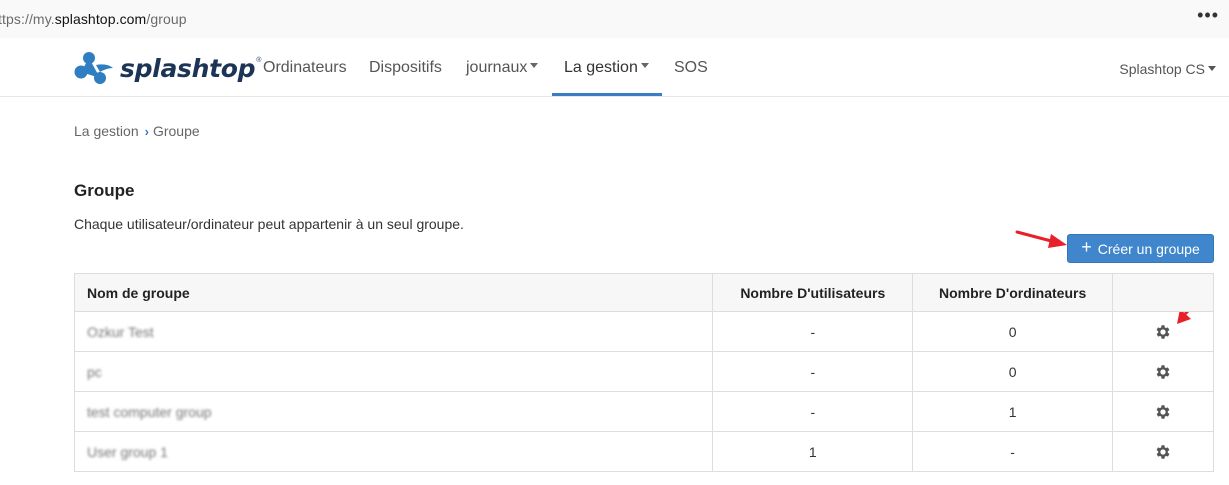  What do you see at coordinates (1167, 69) in the screenshot?
I see `account-menu: Splashtop CS` at bounding box center [1167, 69].